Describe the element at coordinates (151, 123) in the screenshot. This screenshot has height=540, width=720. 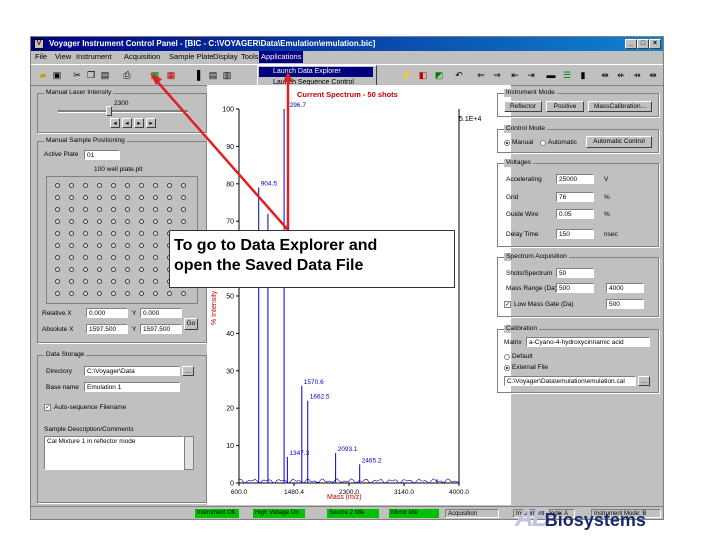
I see `laser-last-button: ▸` at that location.